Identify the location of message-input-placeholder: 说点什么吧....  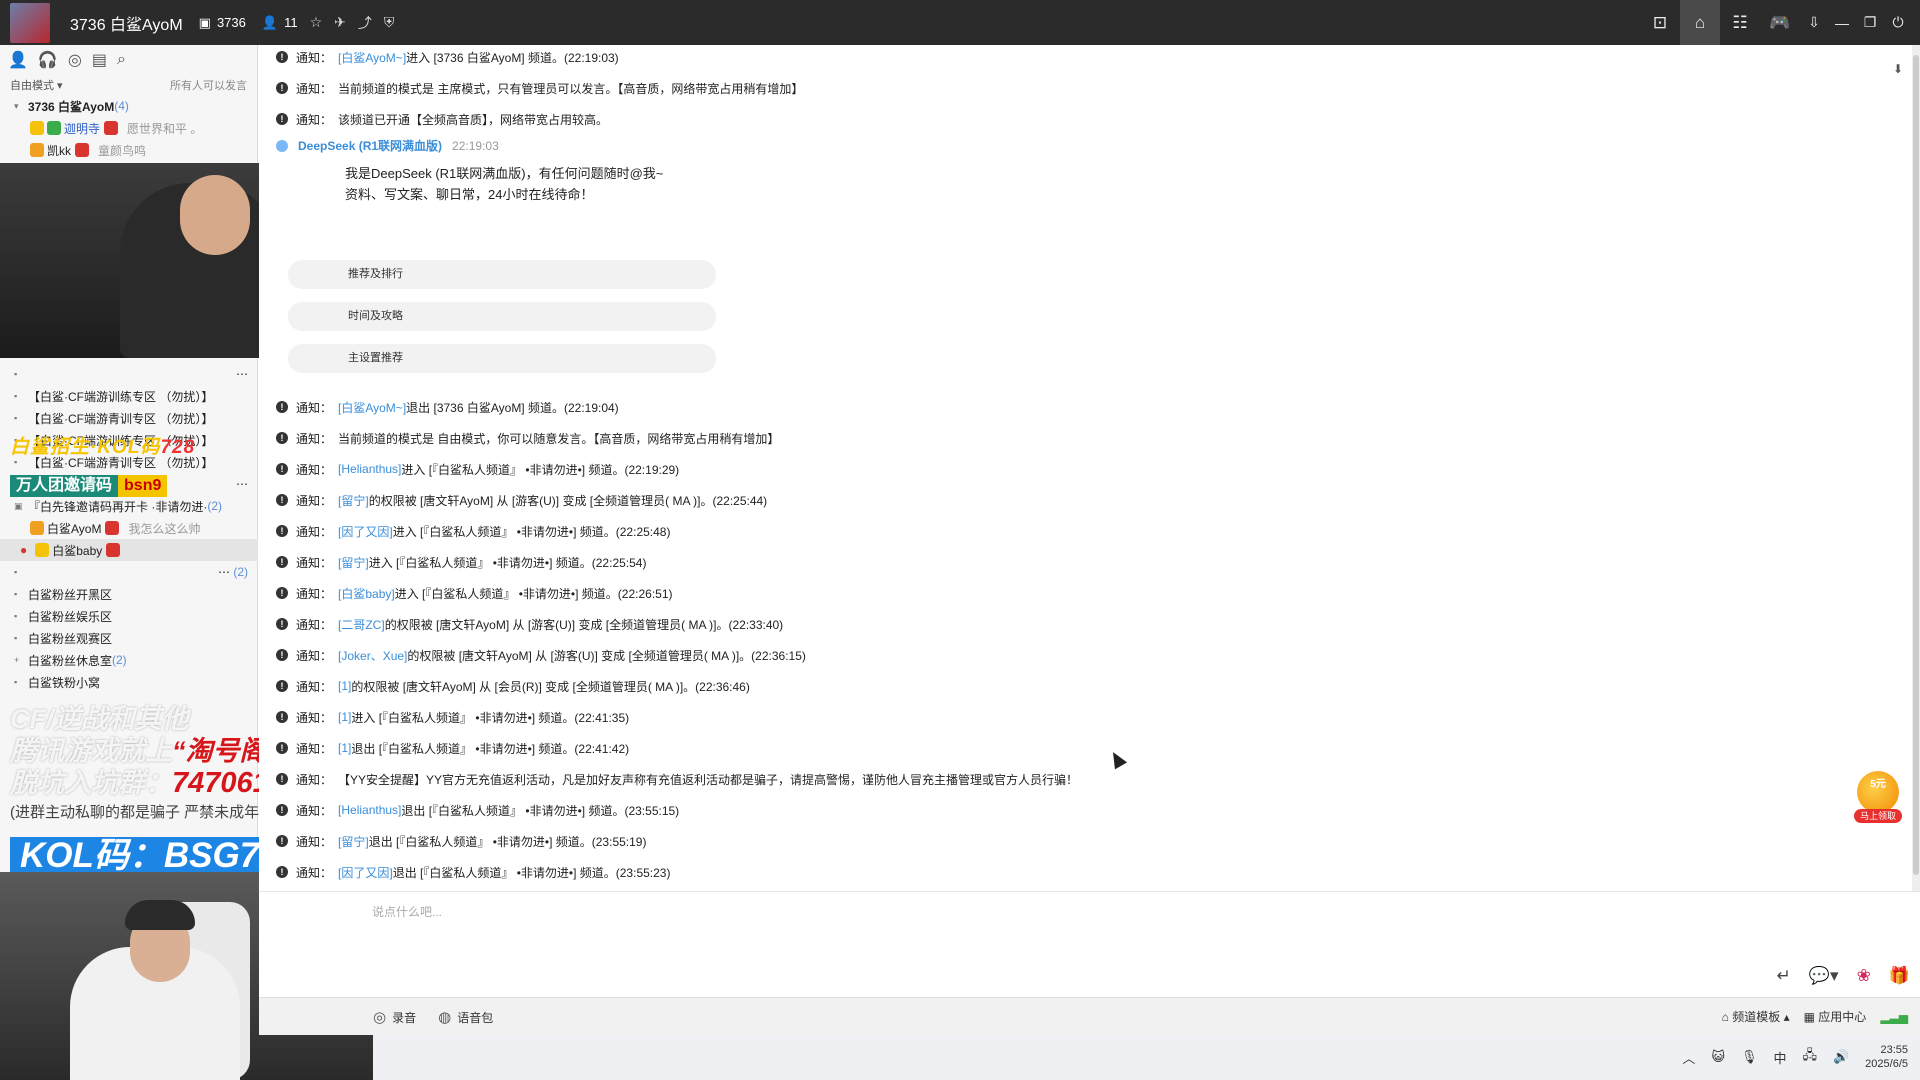
(407, 911).